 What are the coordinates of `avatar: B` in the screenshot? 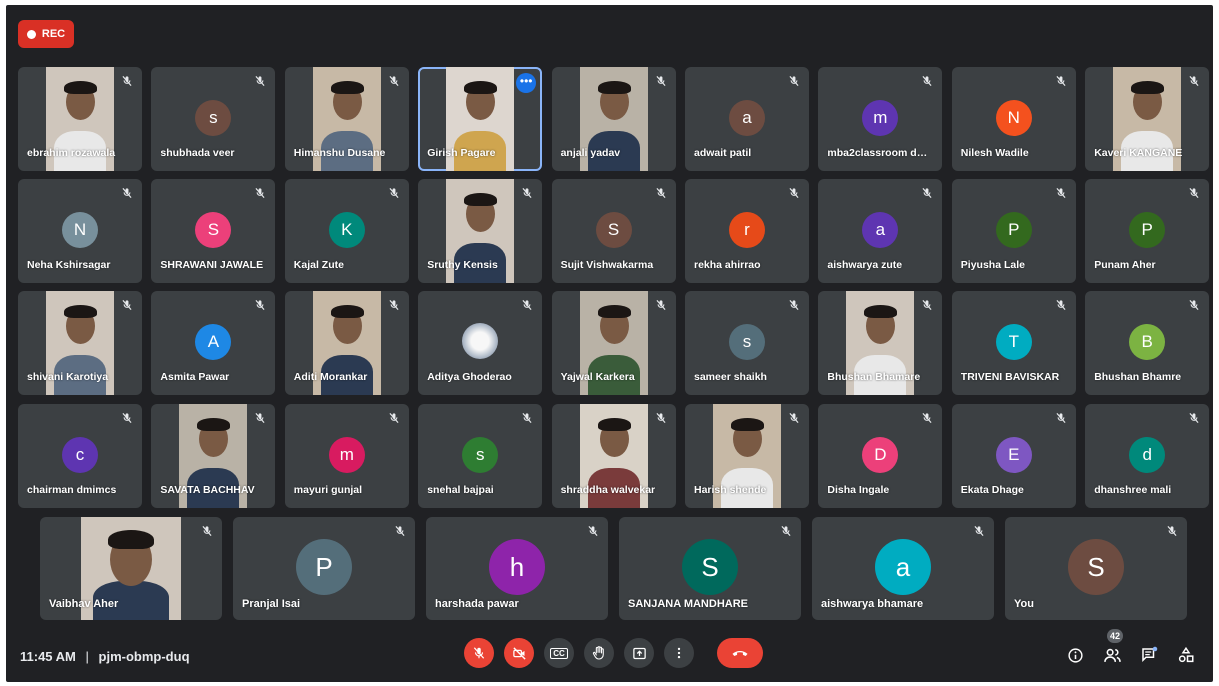 It's located at (1147, 342).